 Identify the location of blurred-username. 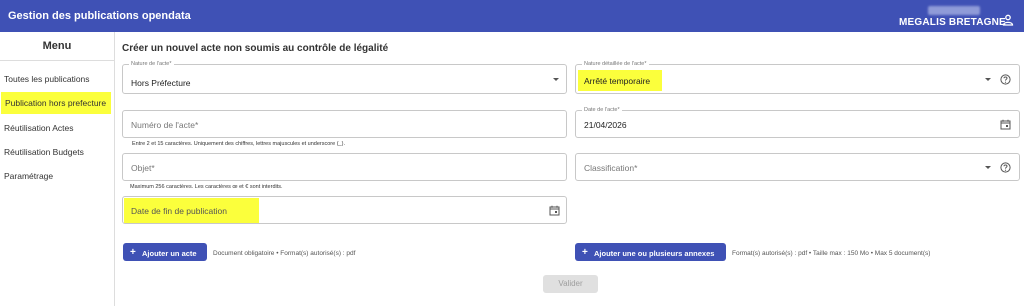
(954, 10).